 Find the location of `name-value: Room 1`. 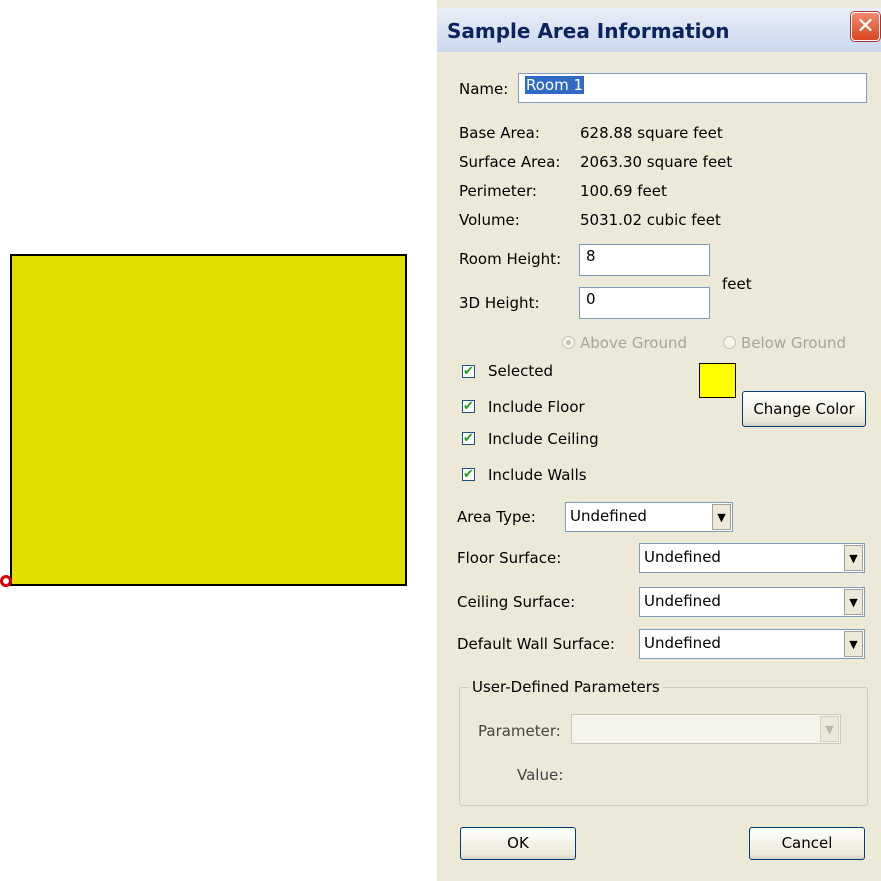

name-value: Room 1 is located at coordinates (555, 85).